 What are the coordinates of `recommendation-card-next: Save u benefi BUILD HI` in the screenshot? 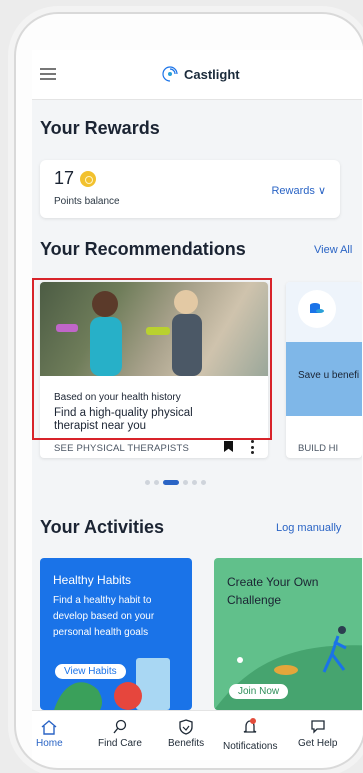 It's located at (324, 370).